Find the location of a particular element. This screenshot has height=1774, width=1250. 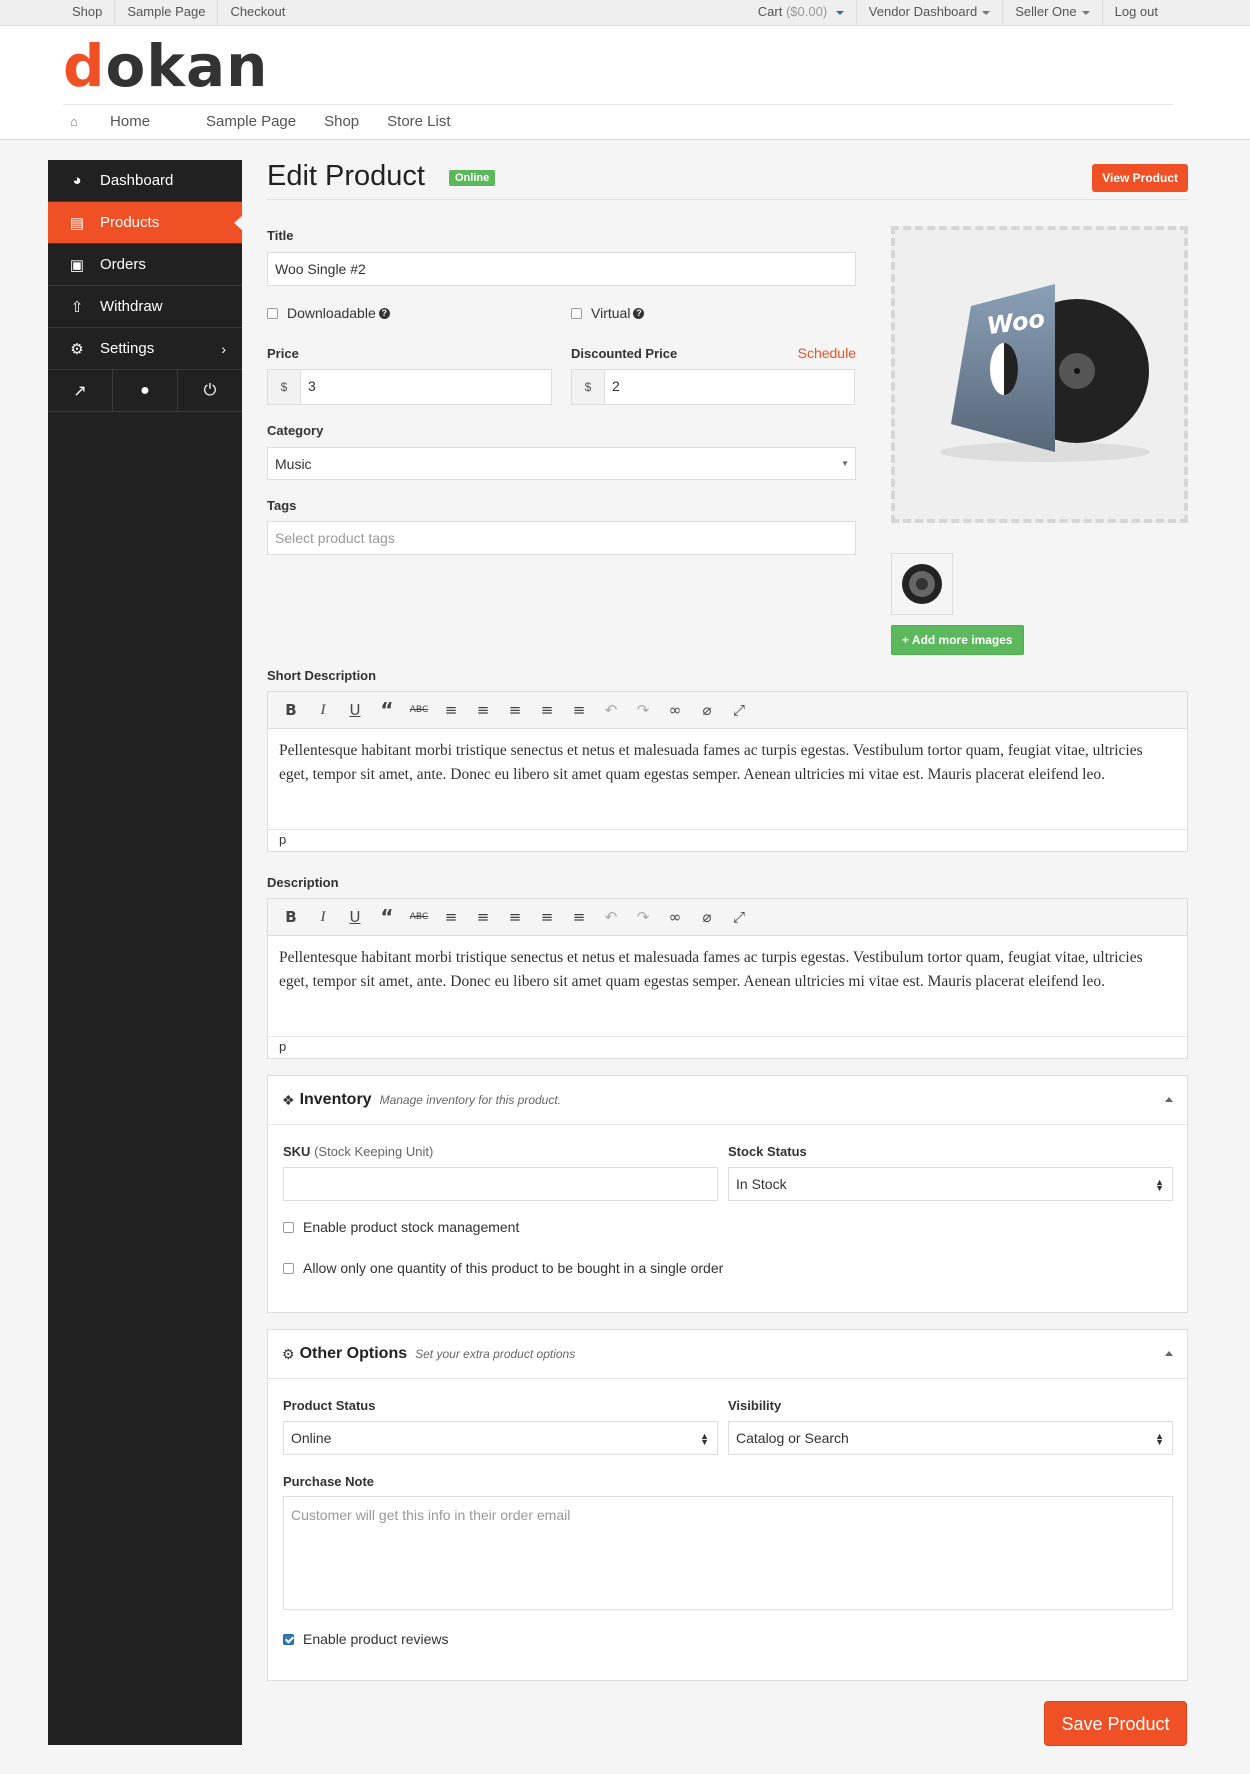

virtual-checkbox: Virtual ? is located at coordinates (608, 313).